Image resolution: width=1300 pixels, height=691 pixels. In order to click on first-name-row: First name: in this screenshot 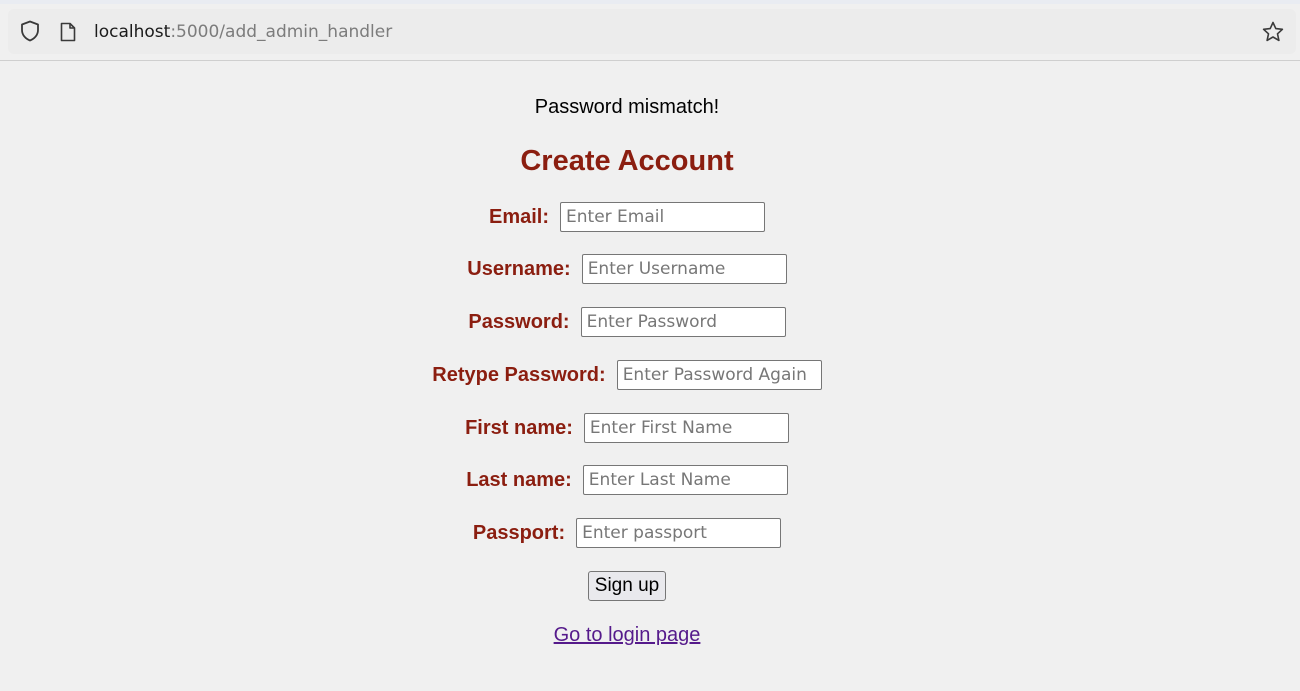, I will do `click(627, 428)`.